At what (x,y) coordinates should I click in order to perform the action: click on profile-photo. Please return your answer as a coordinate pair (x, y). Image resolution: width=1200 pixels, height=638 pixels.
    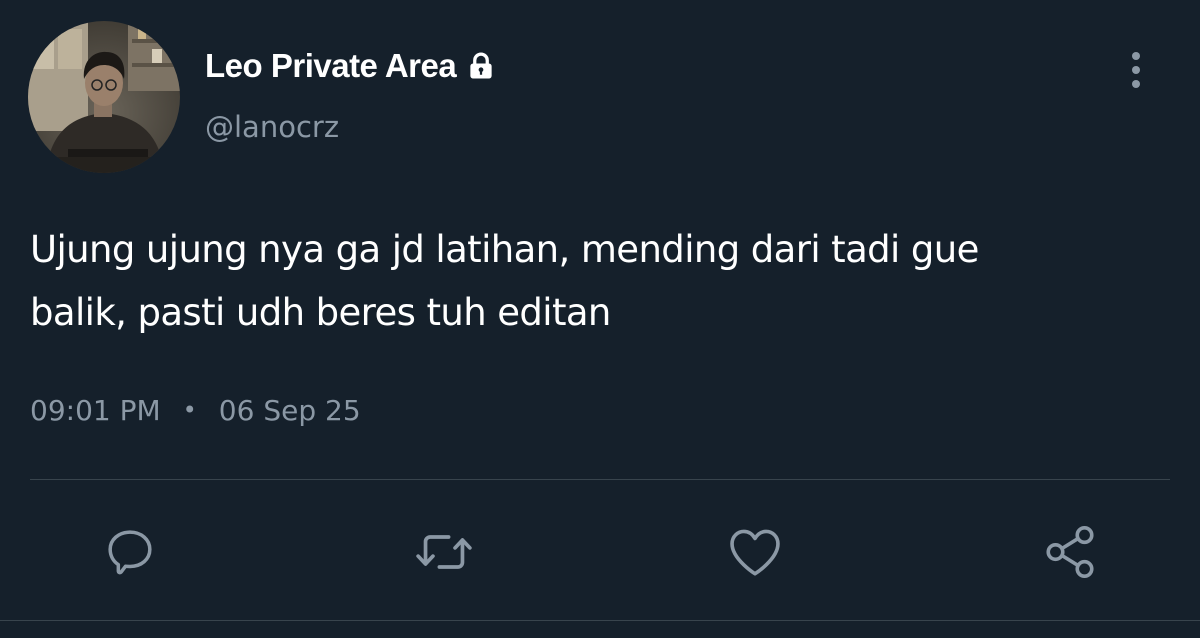
    Looking at the image, I should click on (104, 97).